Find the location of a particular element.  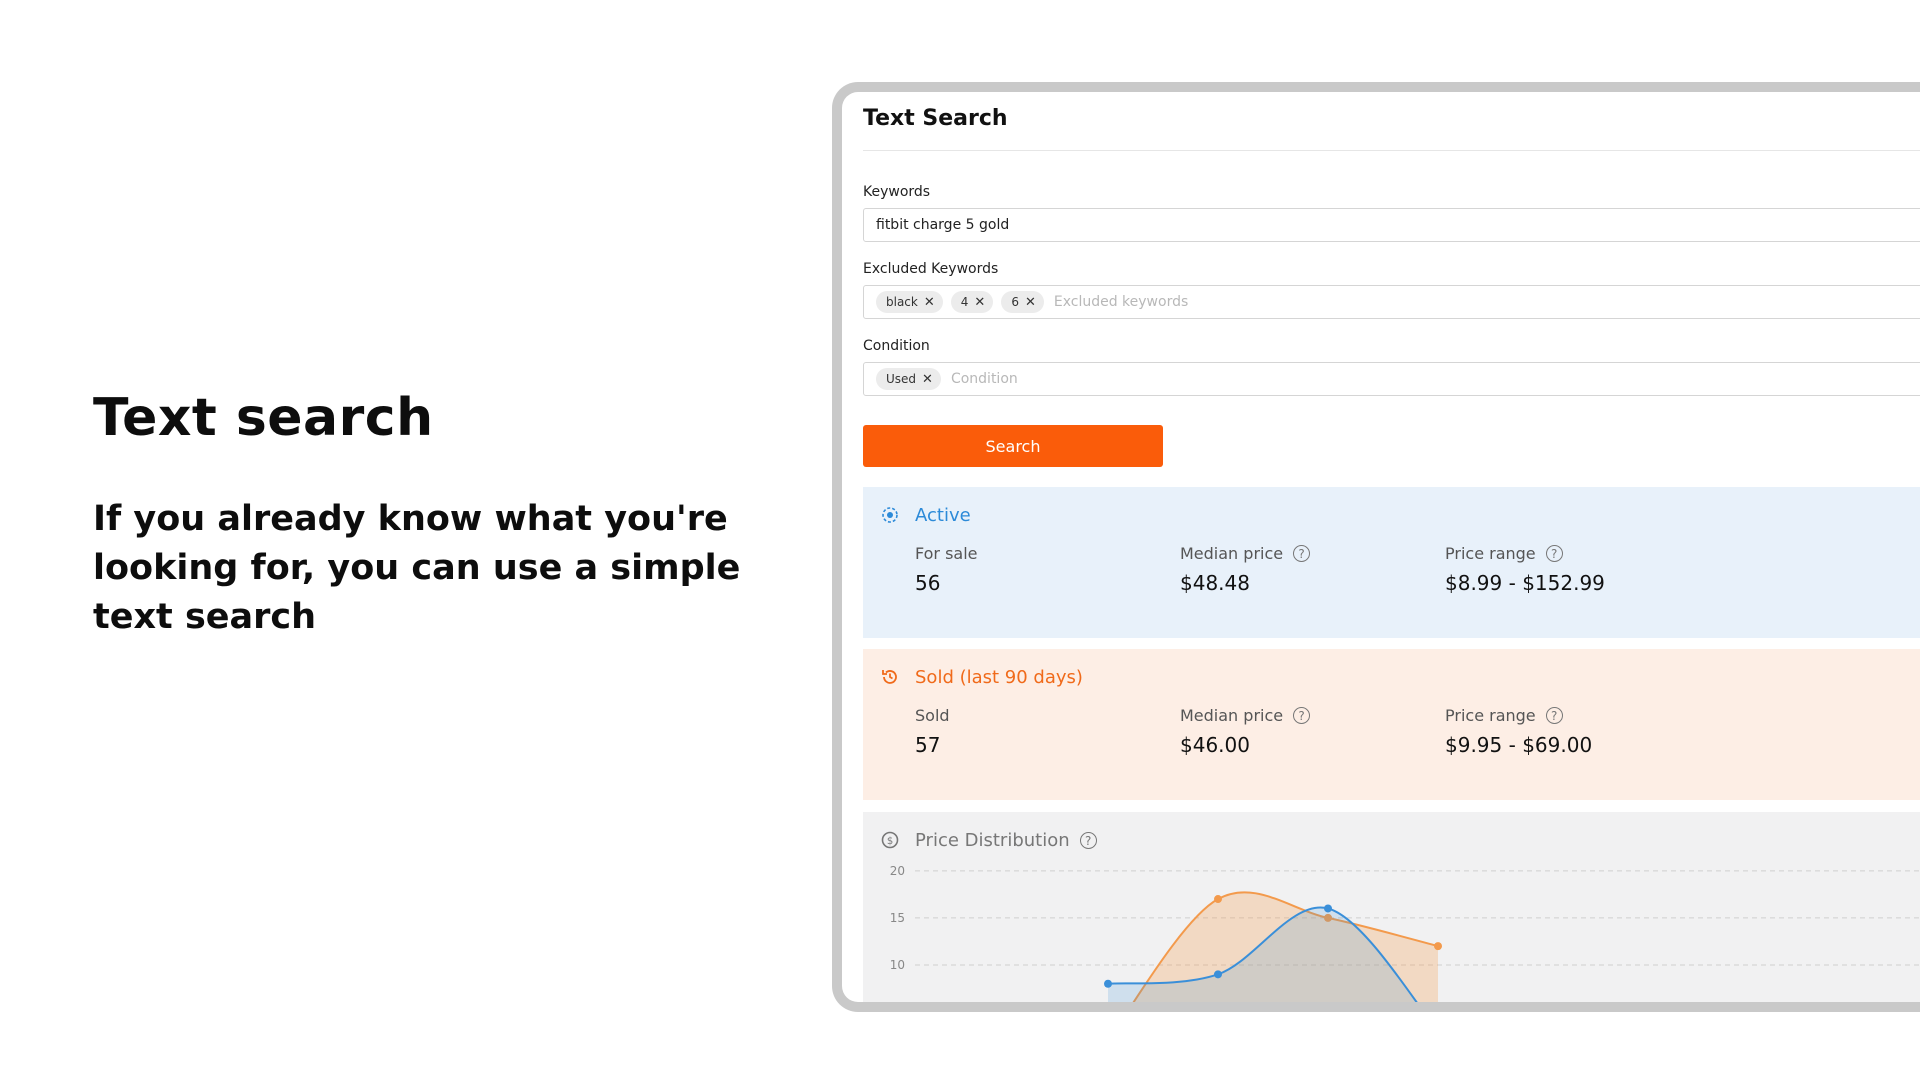

keywords-input: fitbit charge 5 gold is located at coordinates (1391, 225).